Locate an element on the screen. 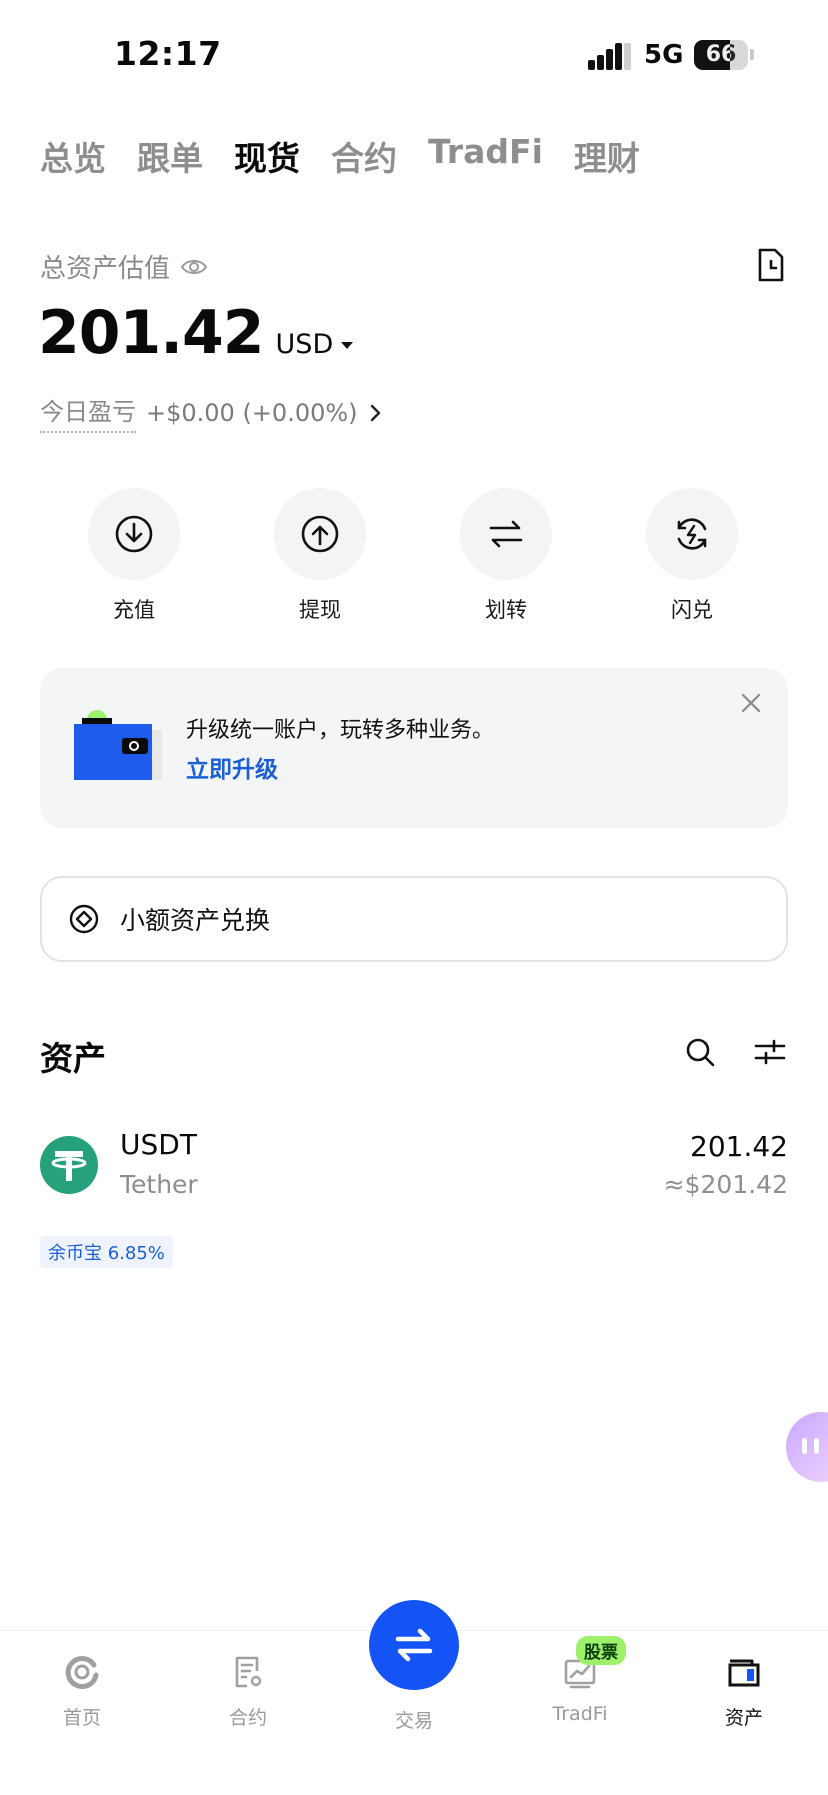 The height and width of the screenshot is (1795, 828). deposit-icon is located at coordinates (134, 534).